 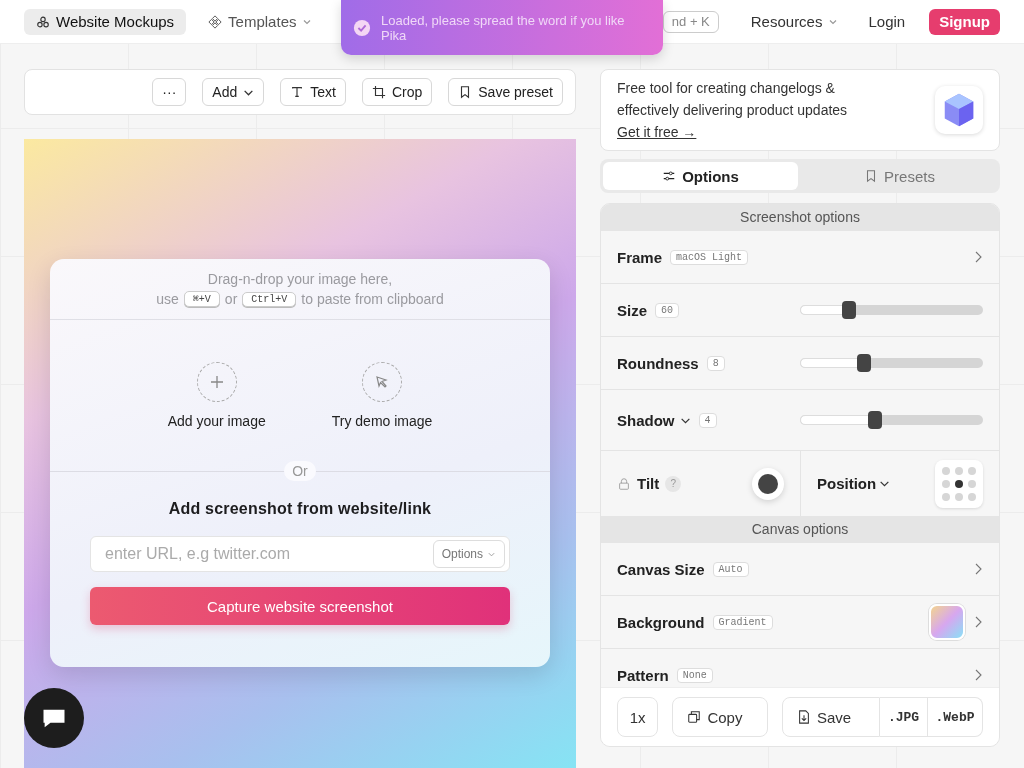 What do you see at coordinates (804, 717) in the screenshot?
I see `download-file-icon` at bounding box center [804, 717].